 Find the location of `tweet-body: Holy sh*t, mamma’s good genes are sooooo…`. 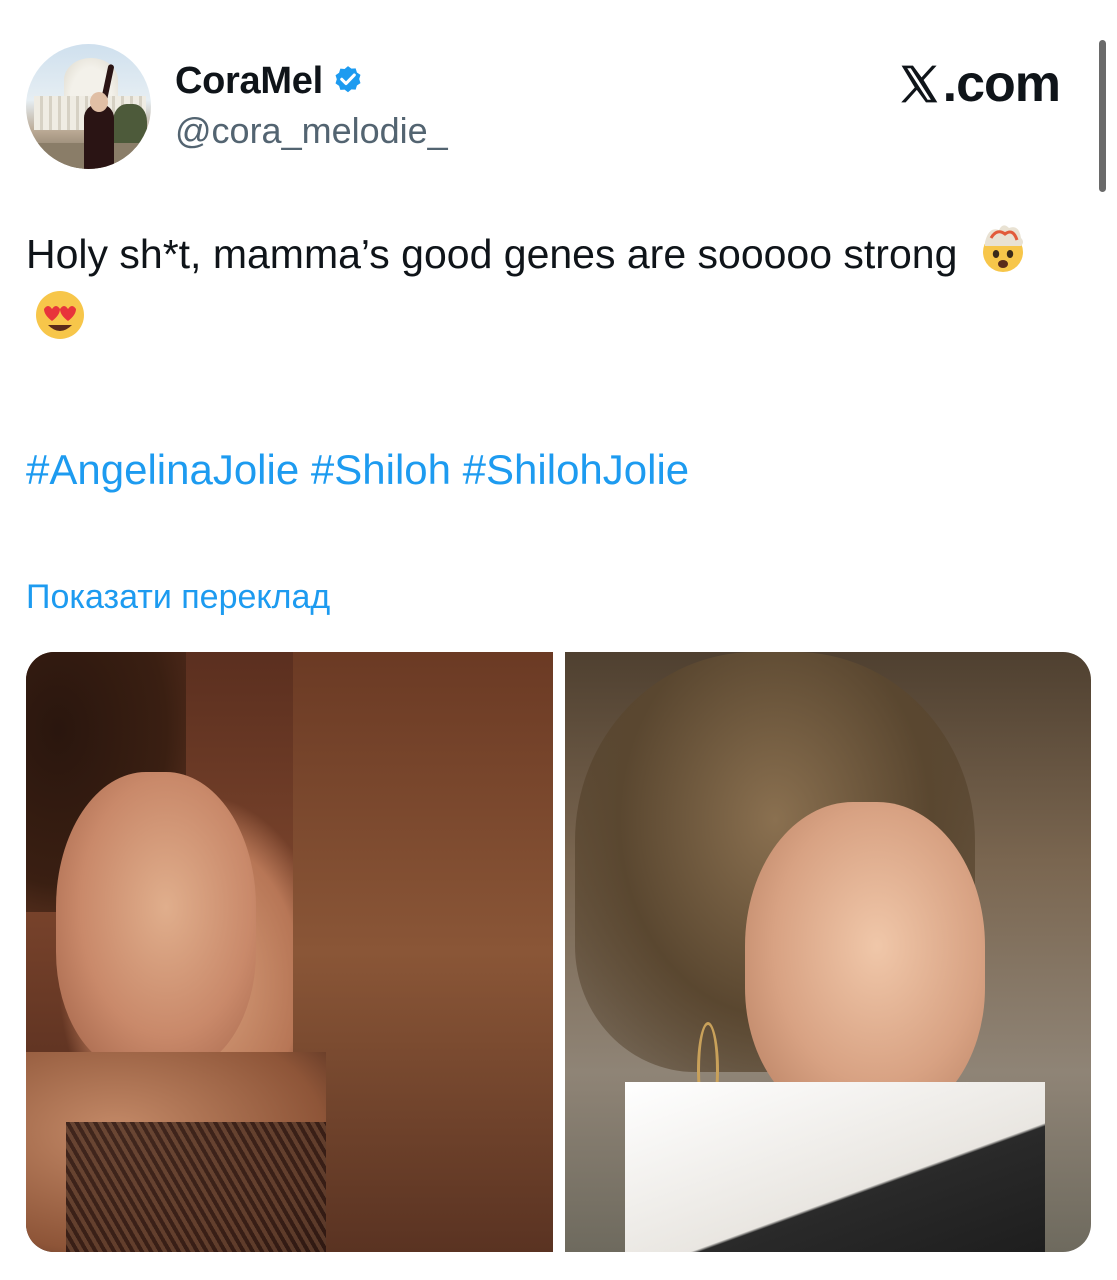

tweet-body: Holy sh*t, mamma’s good genes are sooooo… is located at coordinates (492, 254).